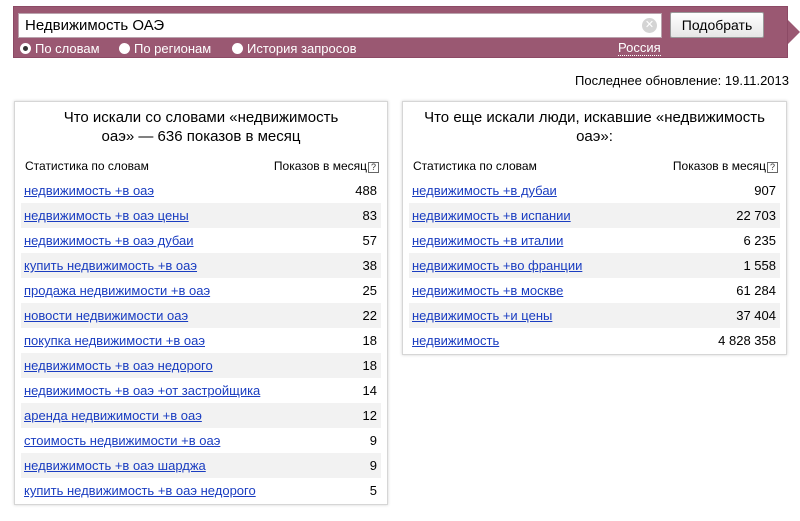  I want to click on region-link: Россия, so click(639, 48).